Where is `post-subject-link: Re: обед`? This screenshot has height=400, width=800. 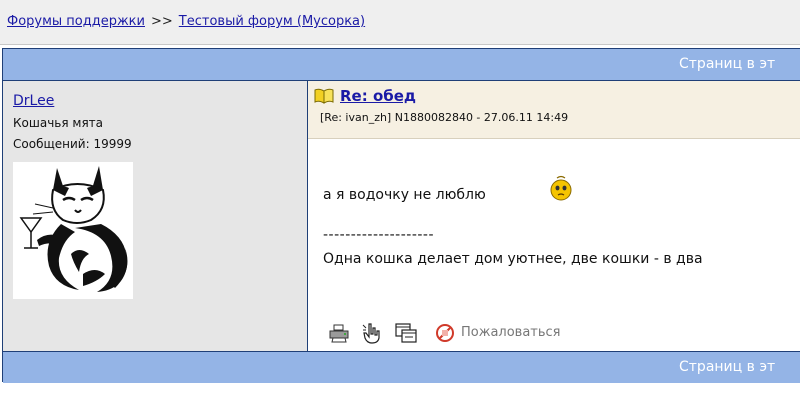 post-subject-link: Re: обед is located at coordinates (378, 96).